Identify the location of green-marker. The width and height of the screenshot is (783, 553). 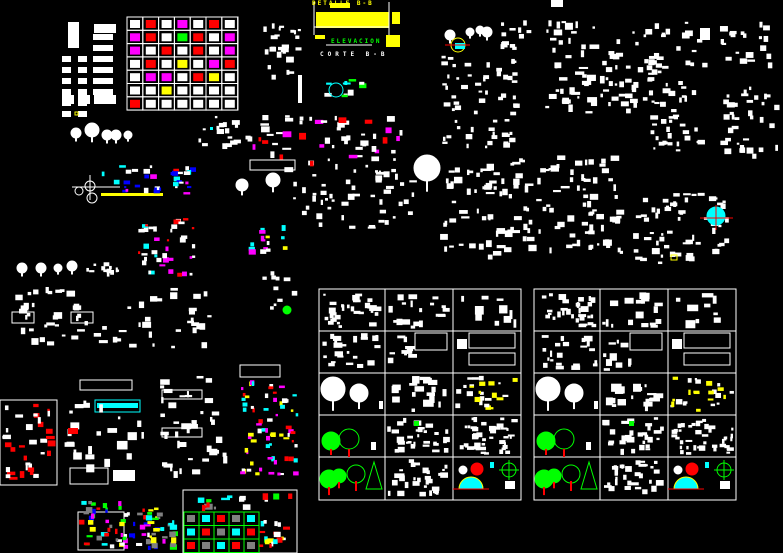
(287, 310).